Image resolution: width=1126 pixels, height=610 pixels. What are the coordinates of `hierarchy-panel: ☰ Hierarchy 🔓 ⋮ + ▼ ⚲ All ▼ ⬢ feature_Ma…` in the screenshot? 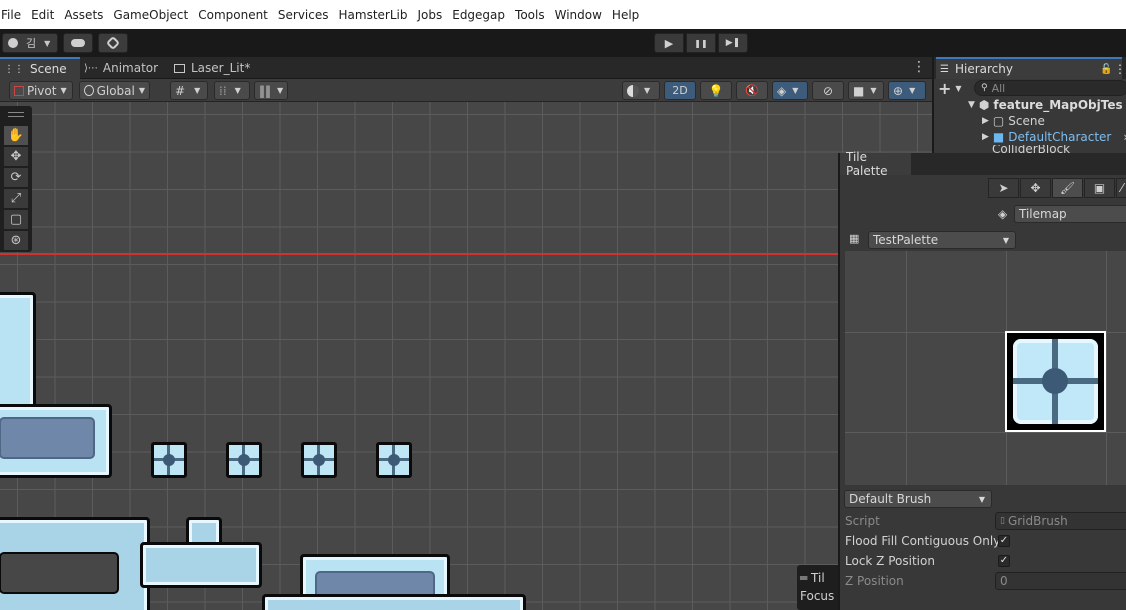 It's located at (1029, 105).